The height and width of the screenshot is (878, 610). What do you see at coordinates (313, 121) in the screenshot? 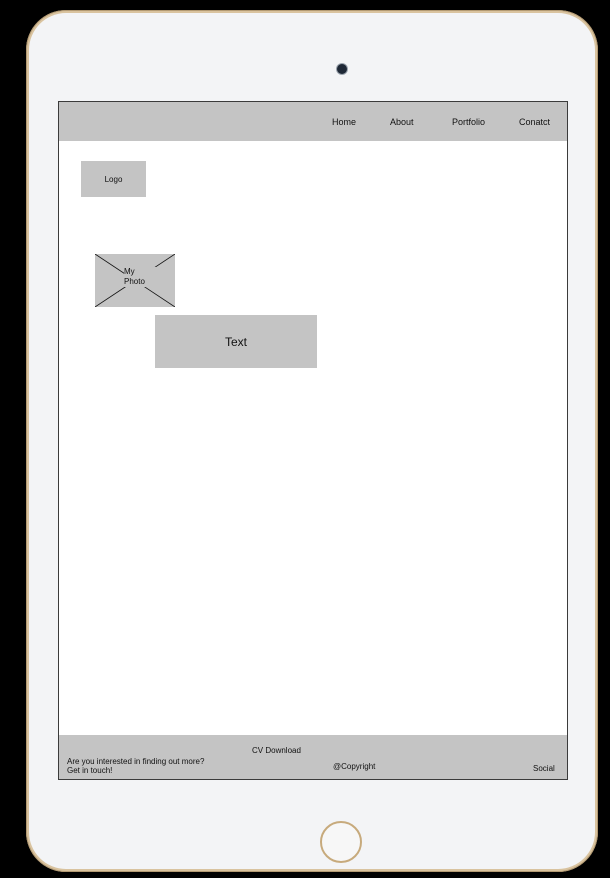
I see `top-navbar: Home About Portfolio Conatct` at bounding box center [313, 121].